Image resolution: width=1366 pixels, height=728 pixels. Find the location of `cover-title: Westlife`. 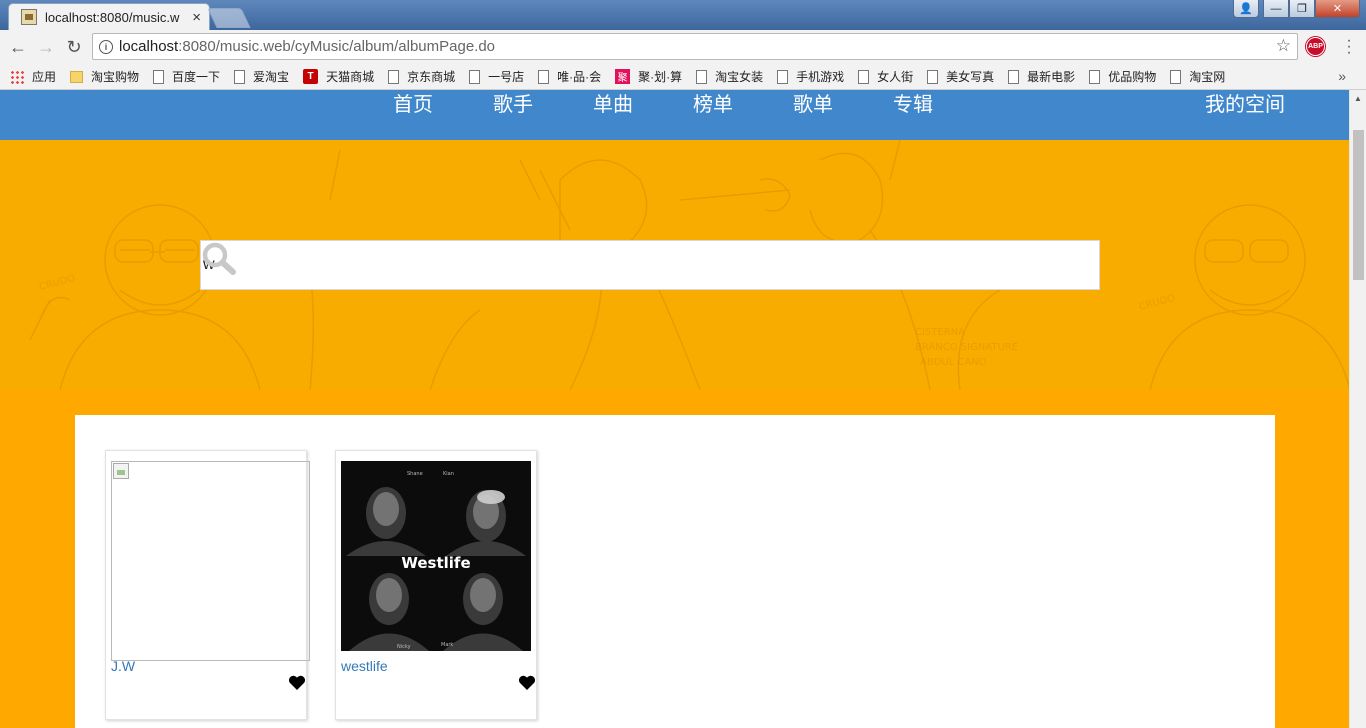

cover-title: Westlife is located at coordinates (435, 563).